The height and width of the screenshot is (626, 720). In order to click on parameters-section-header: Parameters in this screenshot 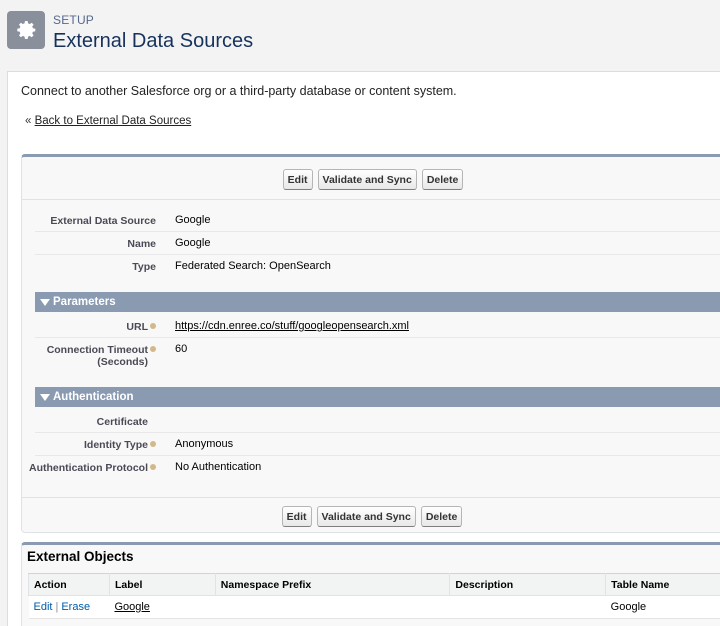, I will do `click(377, 302)`.